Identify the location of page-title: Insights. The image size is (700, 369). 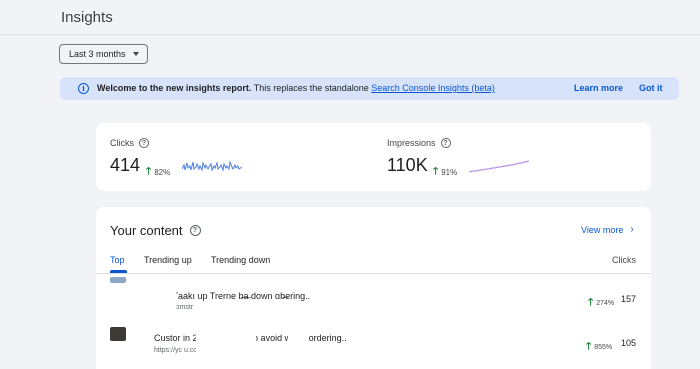
(87, 17).